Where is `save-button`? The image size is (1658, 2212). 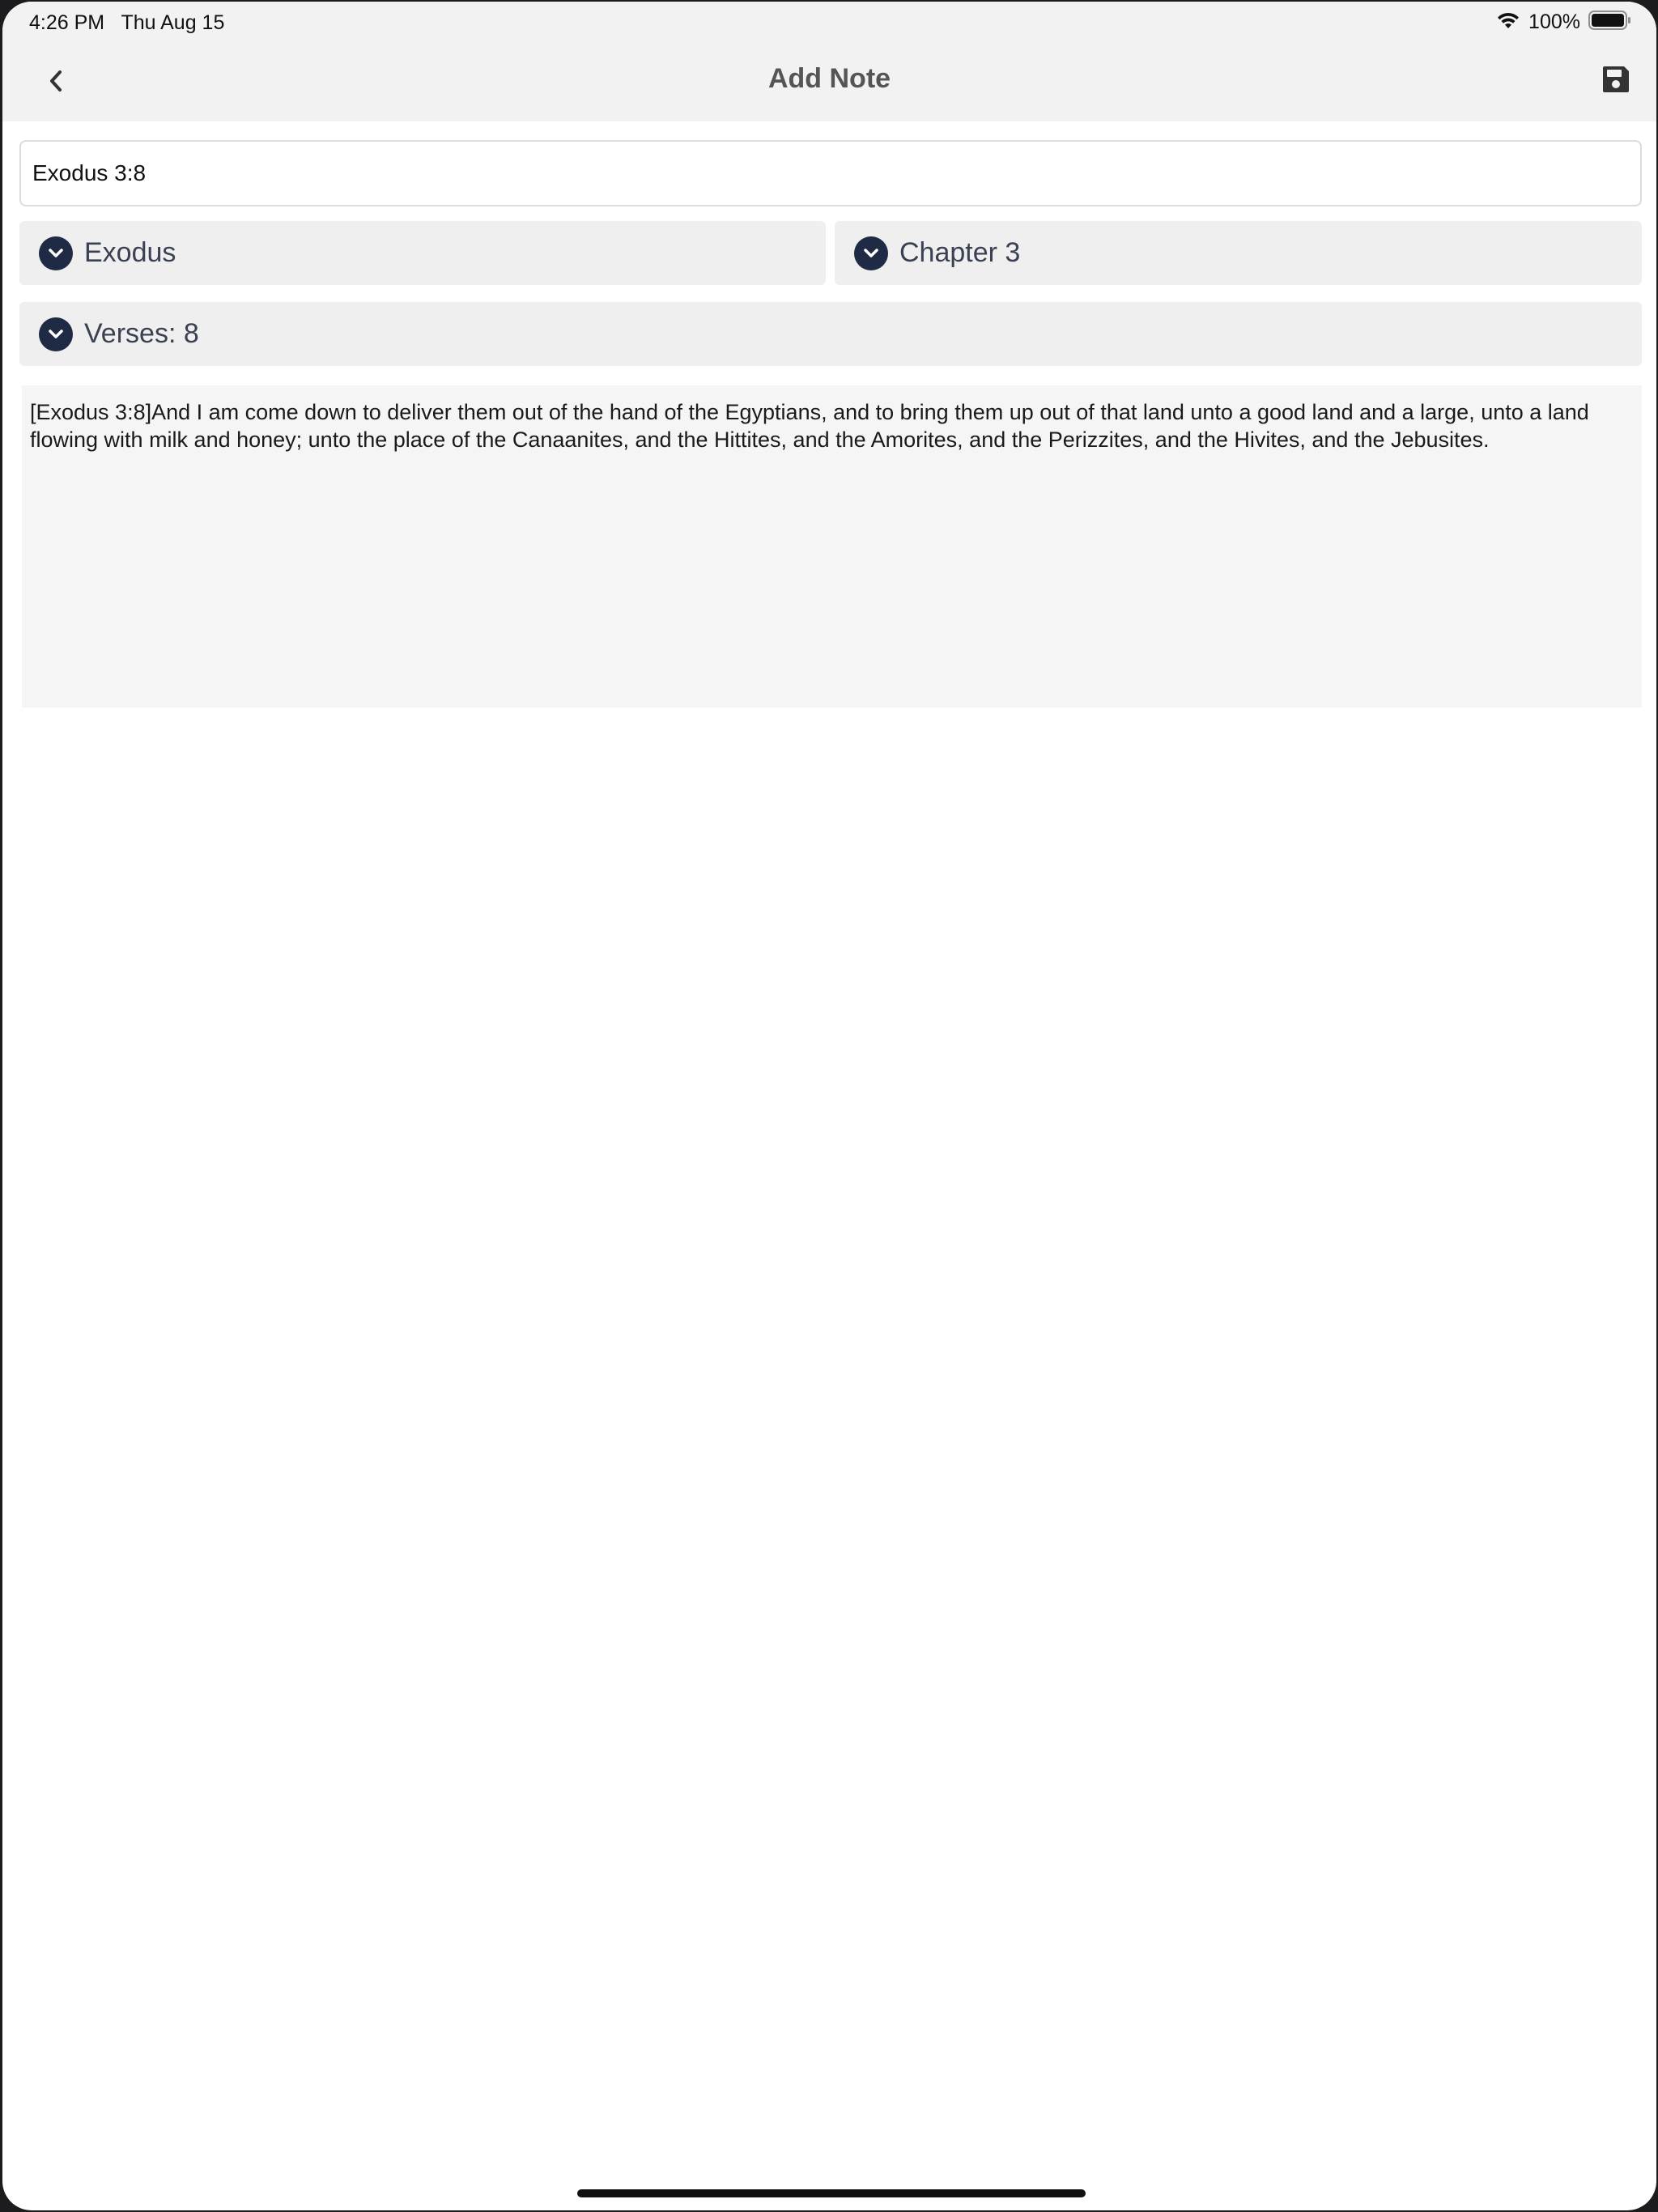 save-button is located at coordinates (1616, 81).